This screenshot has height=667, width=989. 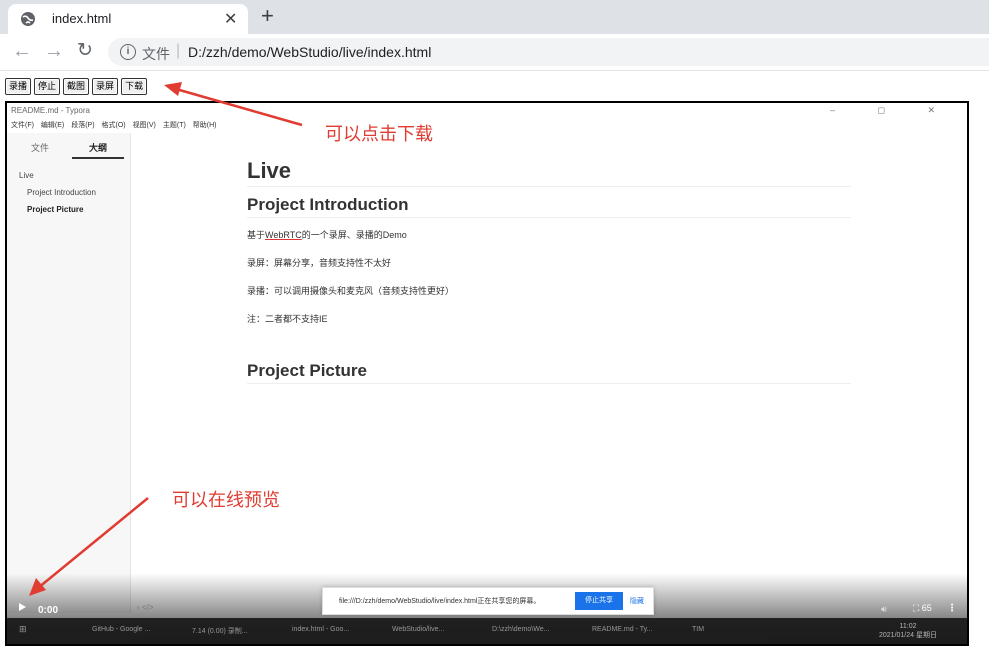 What do you see at coordinates (226, 500) in the screenshot?
I see `annotation-preview-note: 可以在线预览` at bounding box center [226, 500].